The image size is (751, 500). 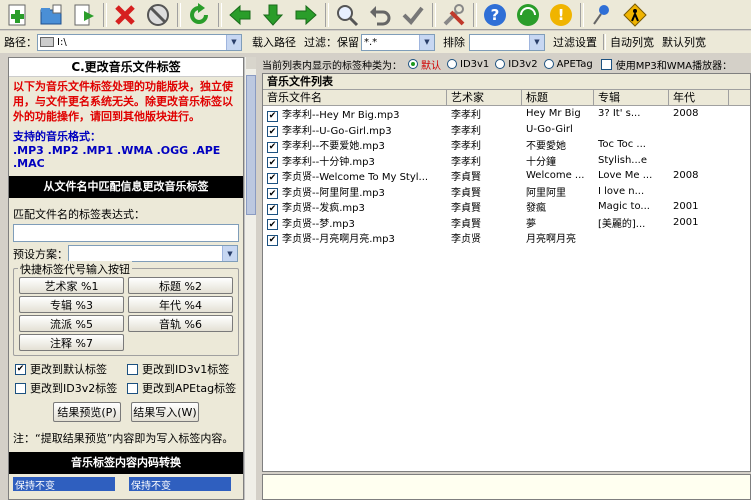 What do you see at coordinates (71, 369) in the screenshot?
I see `check-default-tag: ✔ 更改到默认标签` at bounding box center [71, 369].